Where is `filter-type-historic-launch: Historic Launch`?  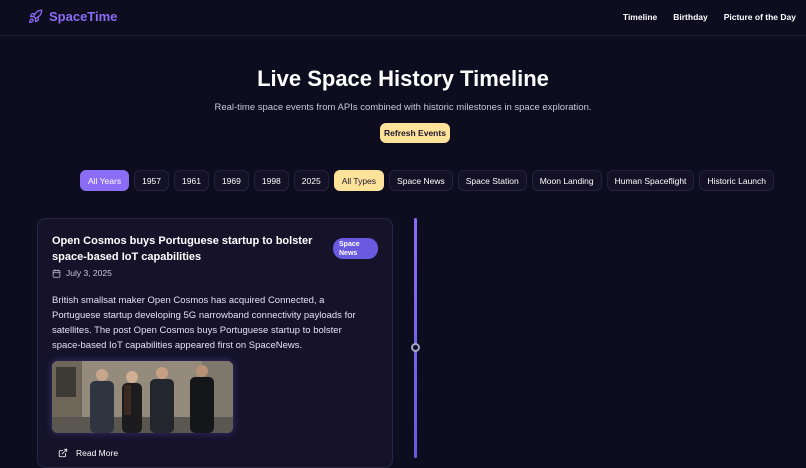 filter-type-historic-launch: Historic Launch is located at coordinates (737, 180).